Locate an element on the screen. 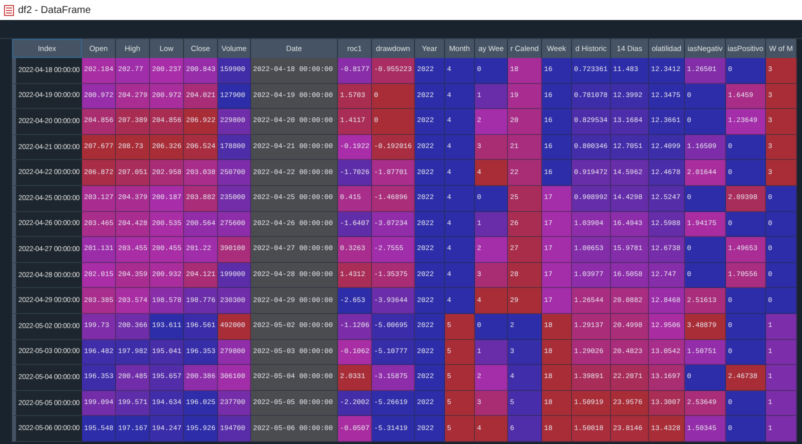  window-title: df2 - DataFrame is located at coordinates (54, 10).